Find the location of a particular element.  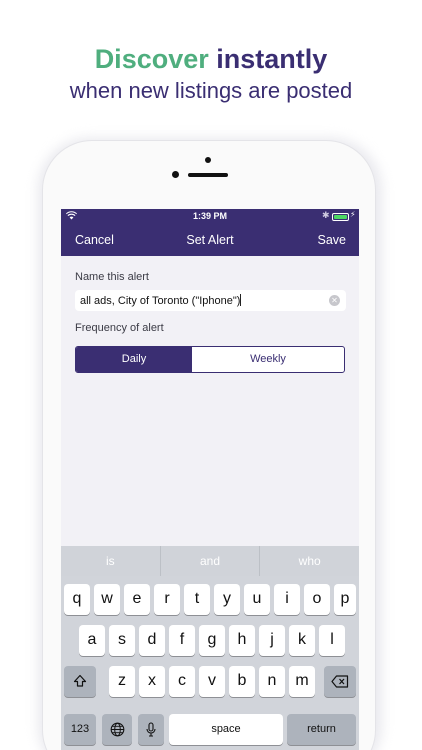

globe-icon is located at coordinates (117, 729).